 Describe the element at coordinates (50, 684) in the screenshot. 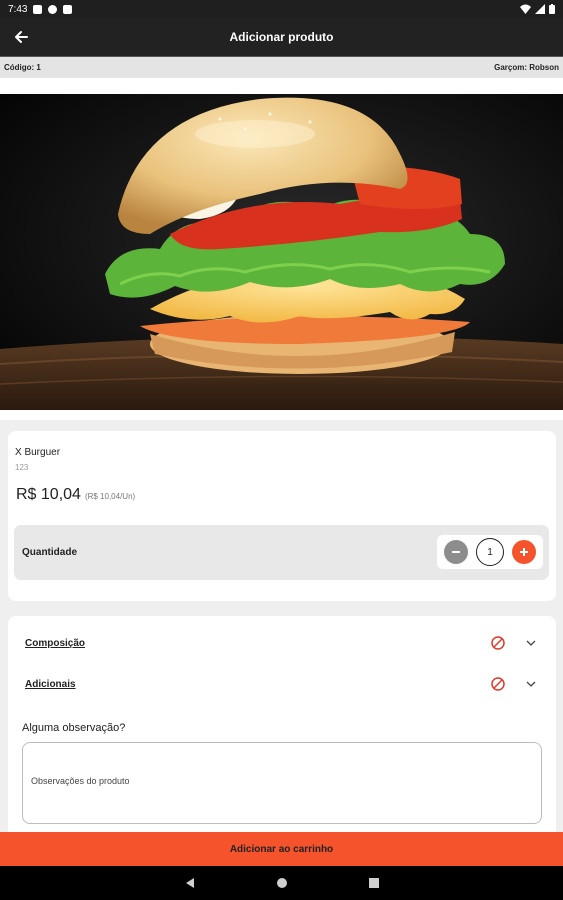

I see `additionals-label: Adicionais` at that location.